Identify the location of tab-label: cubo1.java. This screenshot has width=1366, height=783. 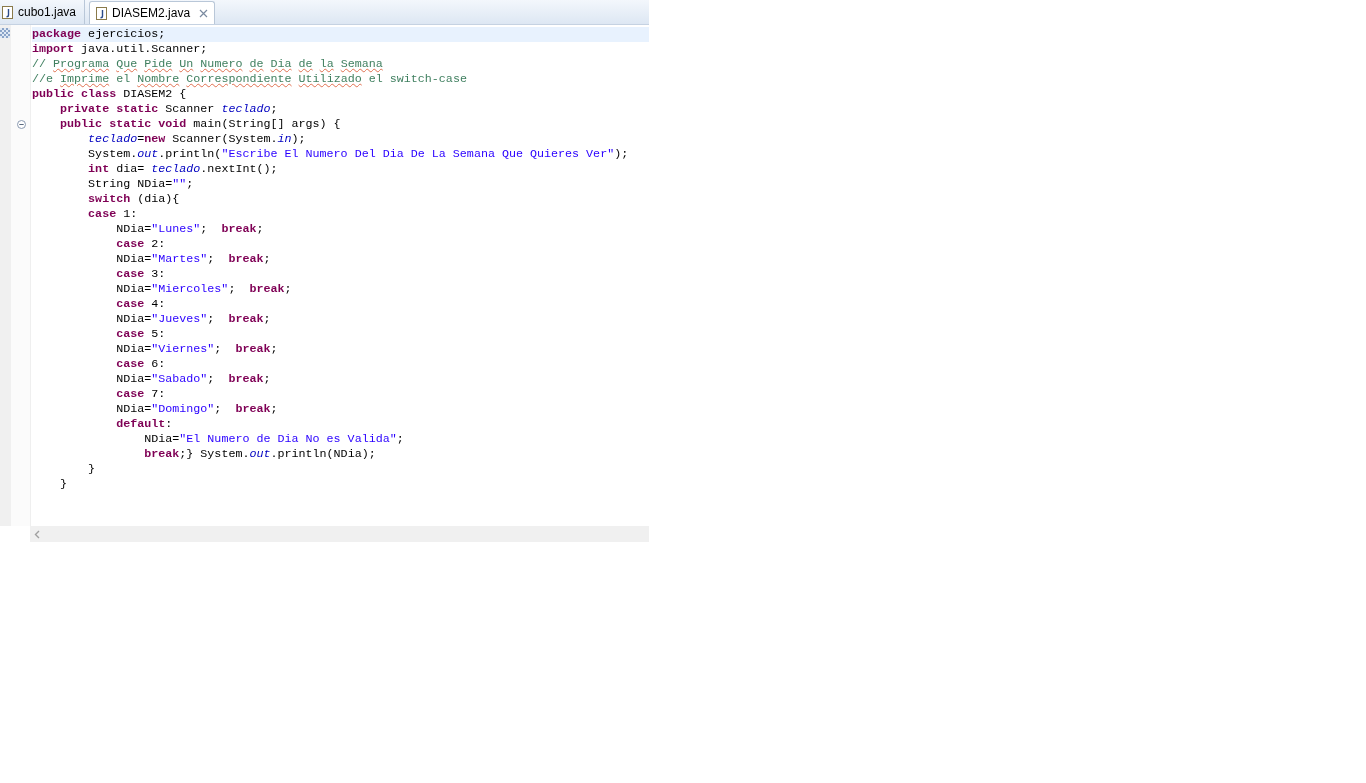
(47, 12).